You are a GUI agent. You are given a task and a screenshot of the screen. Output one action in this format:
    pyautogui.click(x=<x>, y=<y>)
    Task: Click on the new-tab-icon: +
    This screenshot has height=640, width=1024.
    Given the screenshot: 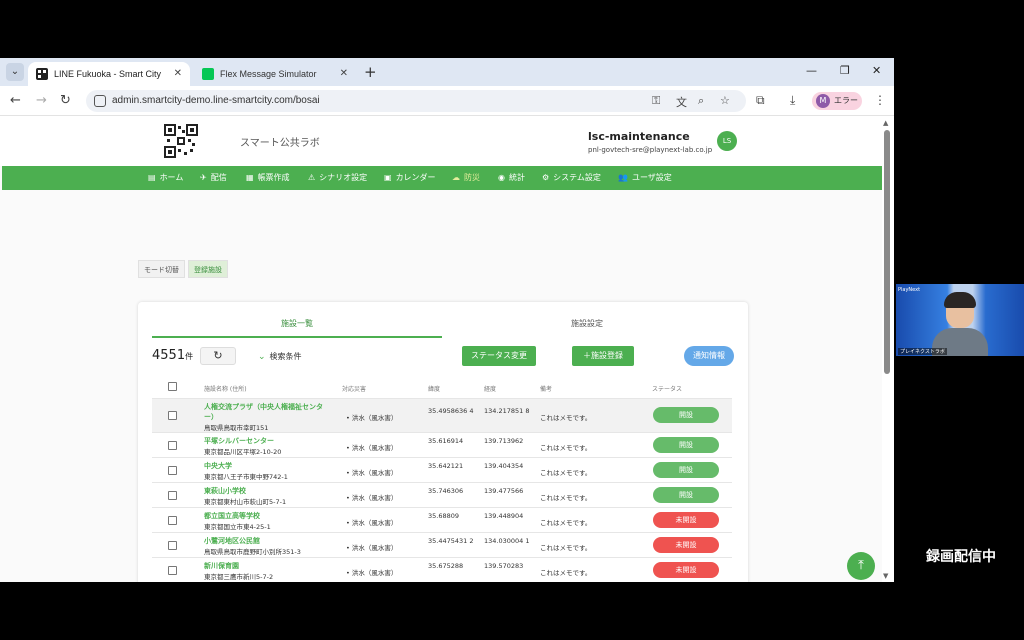 What is the action you would take?
    pyautogui.click(x=370, y=72)
    